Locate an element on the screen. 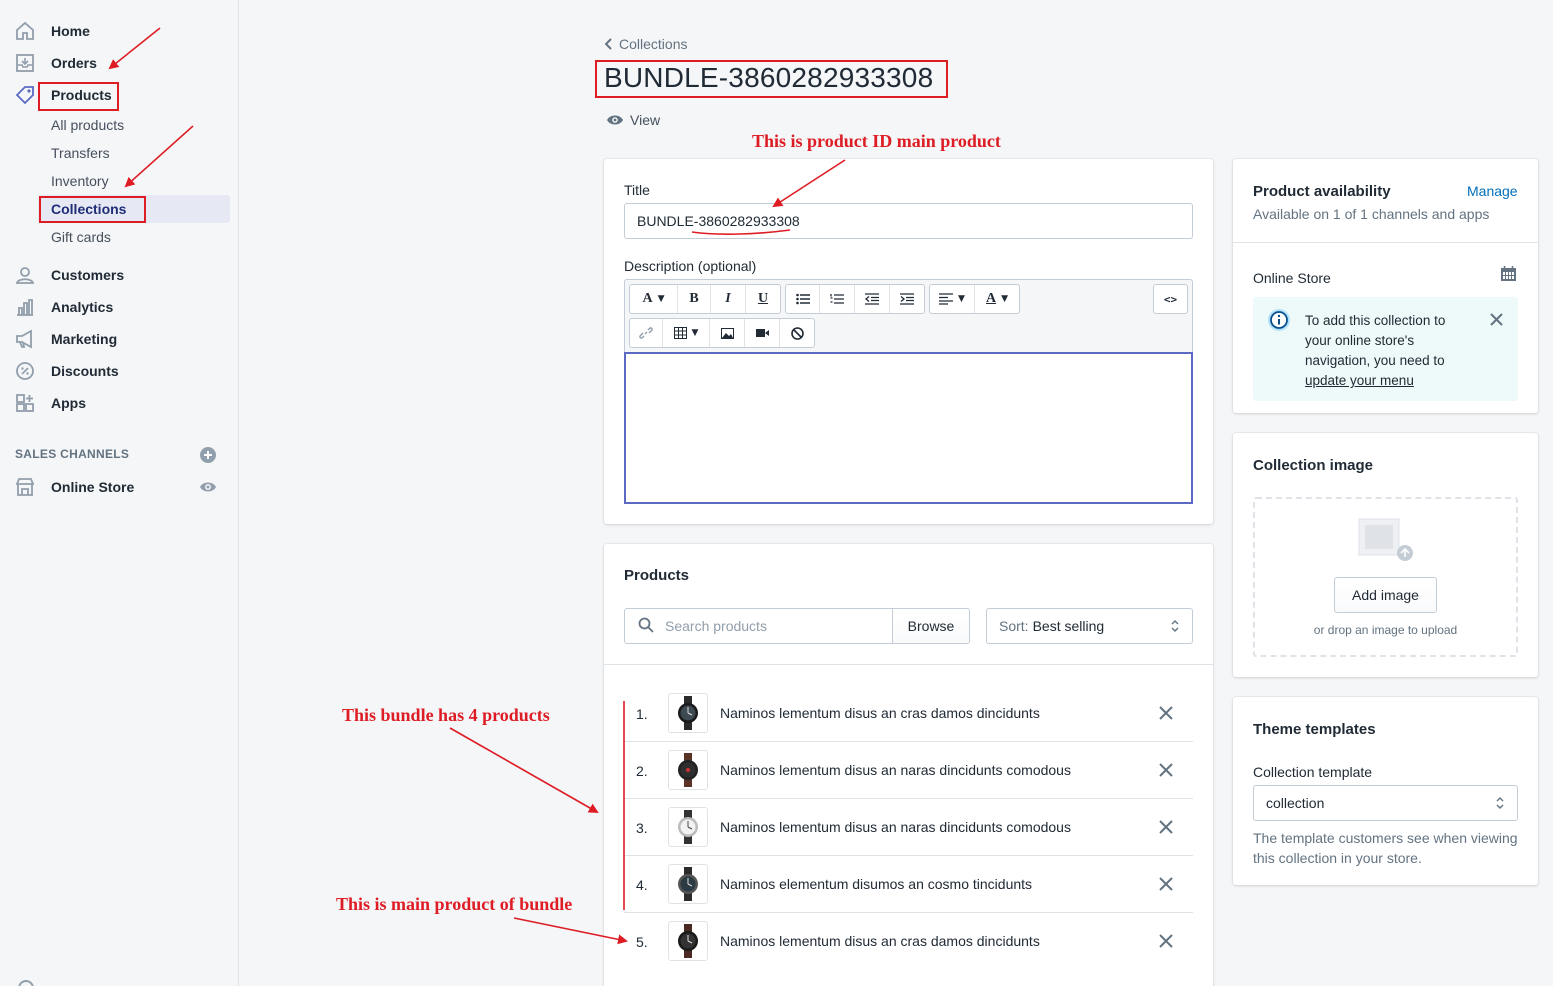  table-button: ▼ is located at coordinates (686, 333).